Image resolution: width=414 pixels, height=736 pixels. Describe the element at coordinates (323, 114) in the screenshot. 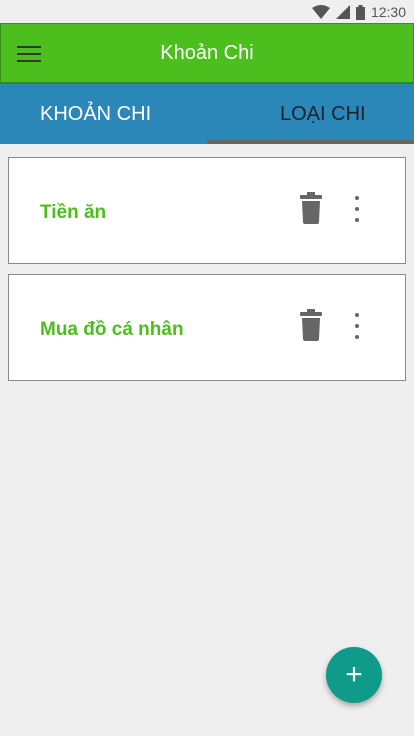

I see `tab-loai-chi: LOẠI CHI` at that location.